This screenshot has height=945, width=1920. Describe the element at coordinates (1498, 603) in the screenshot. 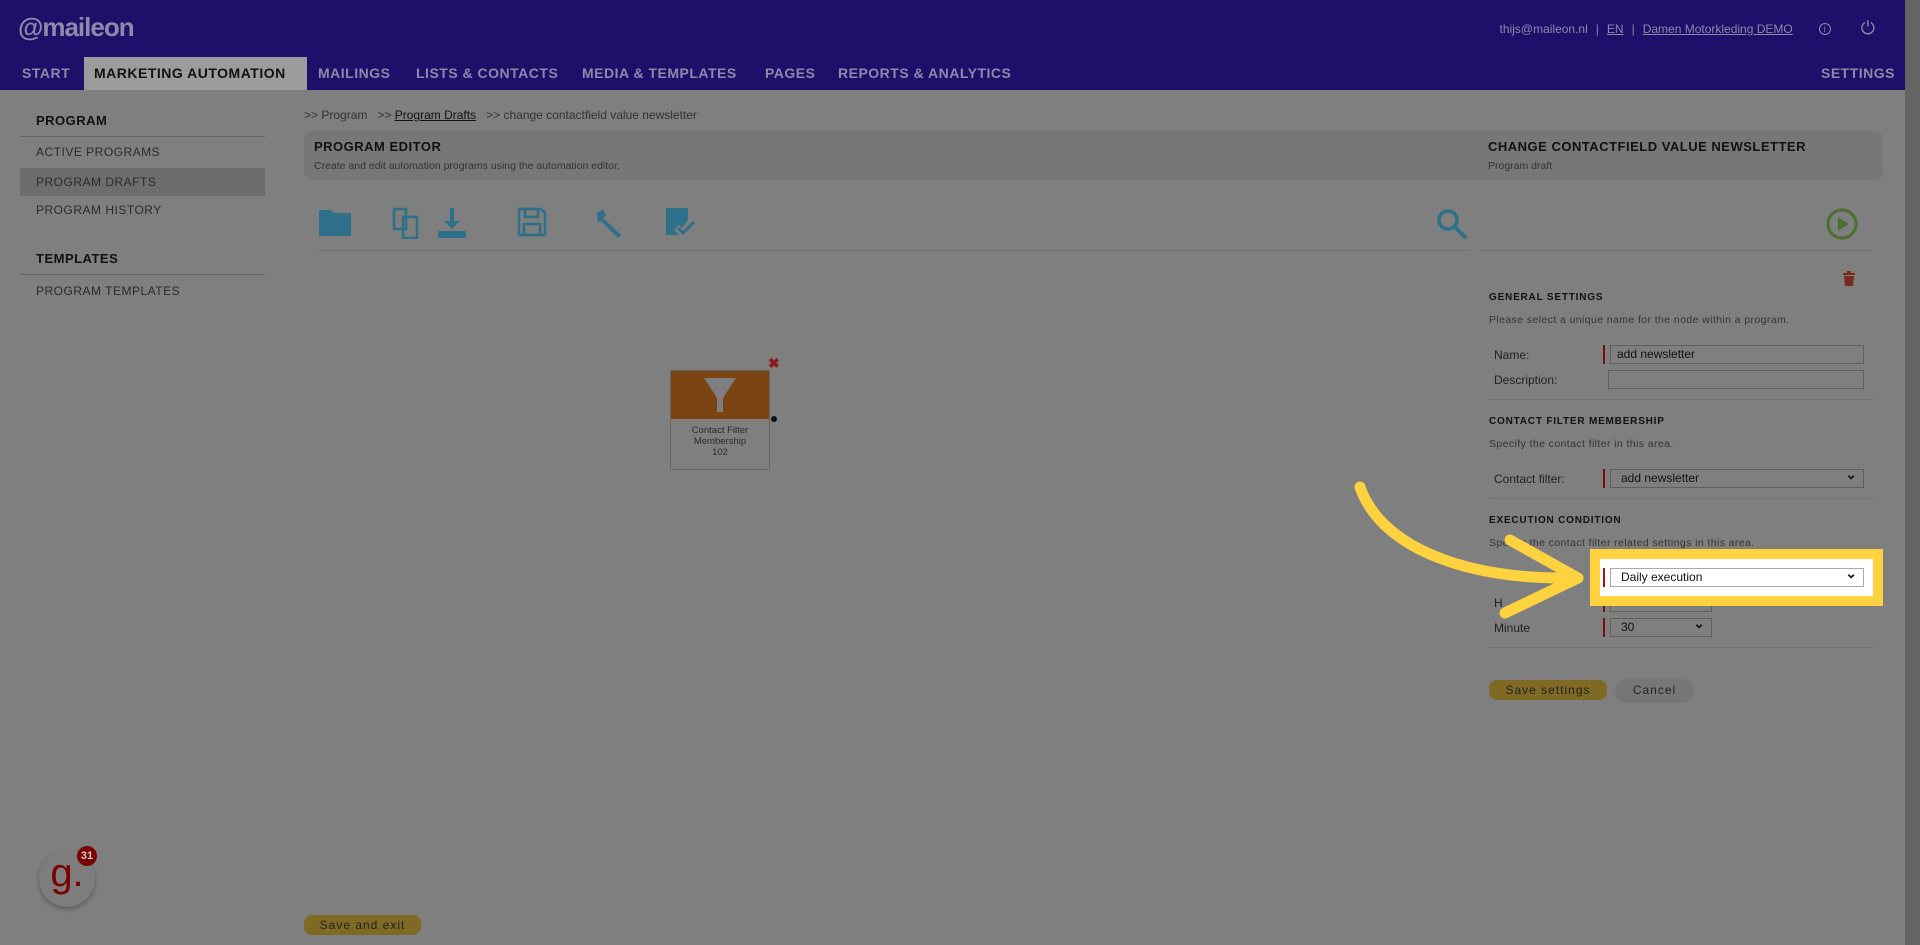

I see `hour-label: H` at that location.